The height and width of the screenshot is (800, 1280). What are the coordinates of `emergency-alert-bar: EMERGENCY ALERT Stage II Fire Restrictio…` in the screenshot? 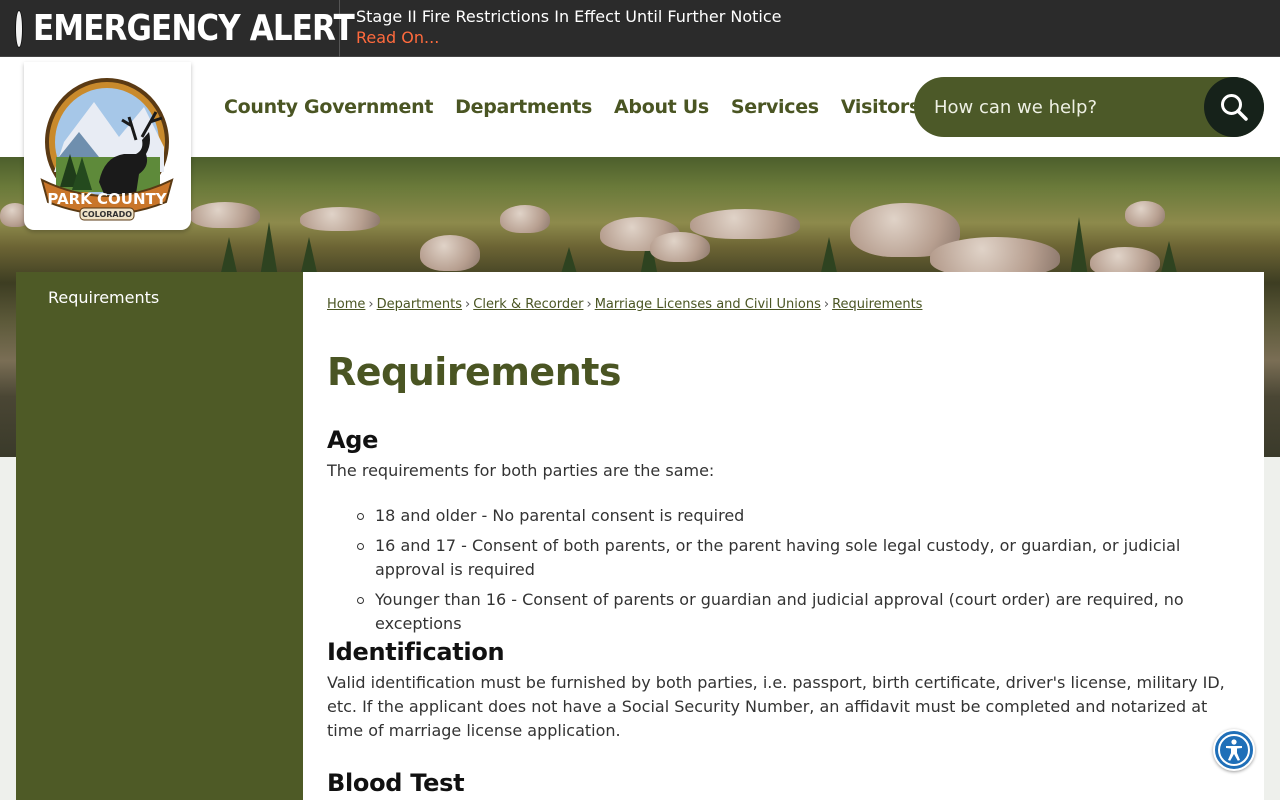 It's located at (640, 28).